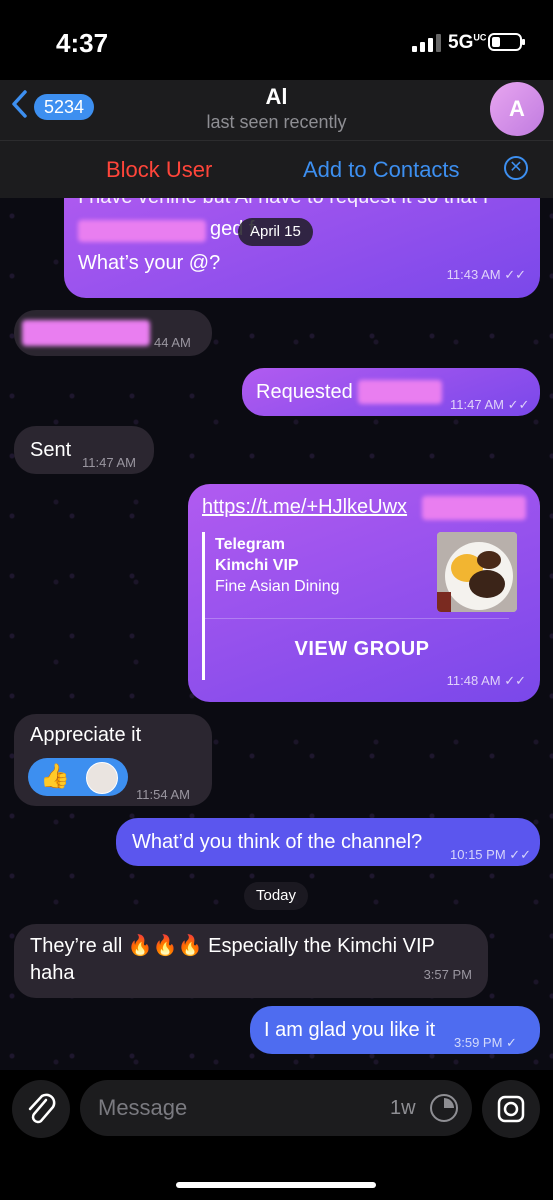 This screenshot has height=1200, width=553. I want to click on avatar: A, so click(517, 109).